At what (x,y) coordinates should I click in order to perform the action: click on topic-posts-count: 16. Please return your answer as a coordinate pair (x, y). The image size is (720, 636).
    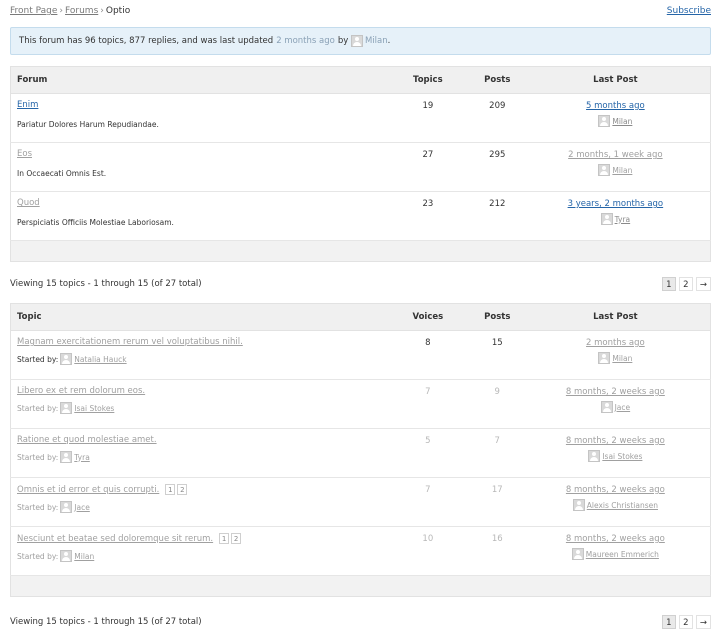
    Looking at the image, I should click on (497, 551).